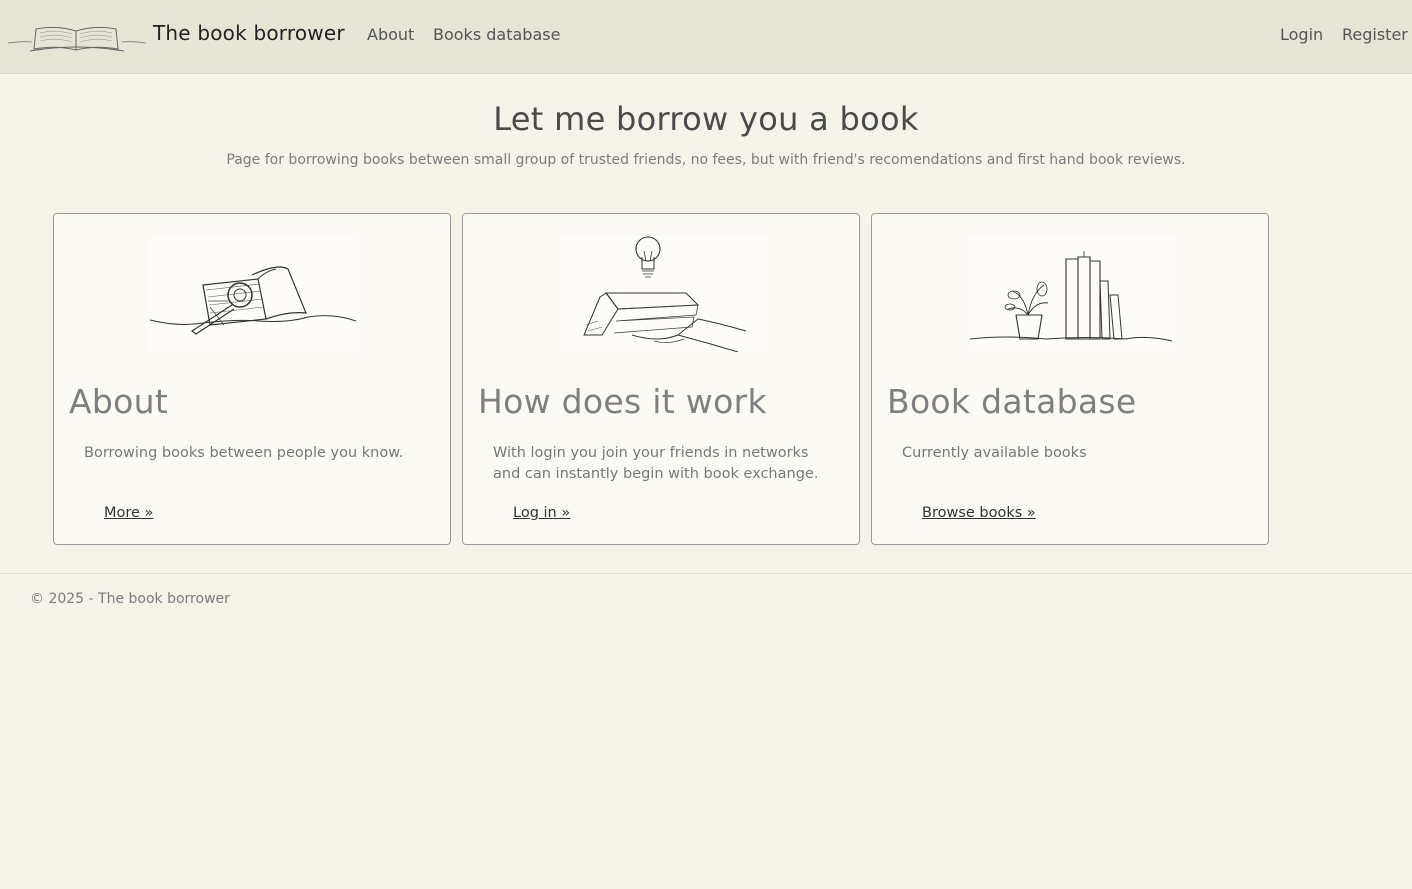 The height and width of the screenshot is (889, 1412). Describe the element at coordinates (706, 119) in the screenshot. I see `page-title: Let me borrow you a book` at that location.